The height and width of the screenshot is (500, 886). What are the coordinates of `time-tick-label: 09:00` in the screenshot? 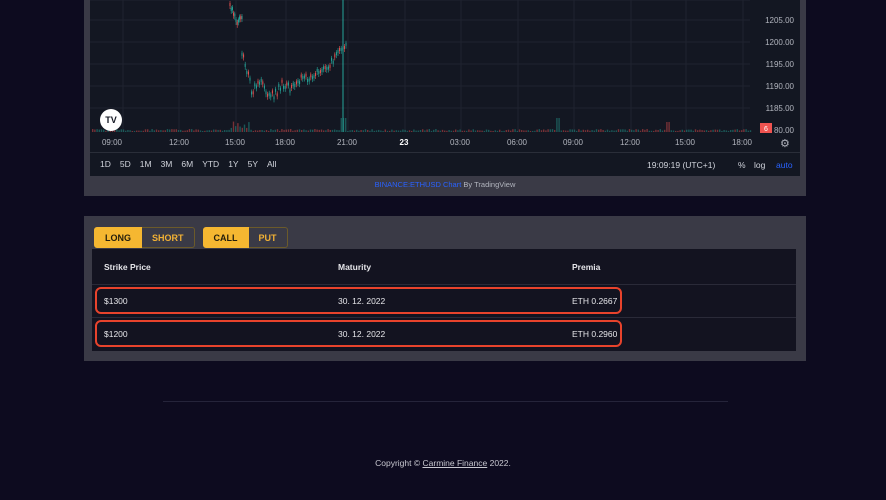 It's located at (112, 142).